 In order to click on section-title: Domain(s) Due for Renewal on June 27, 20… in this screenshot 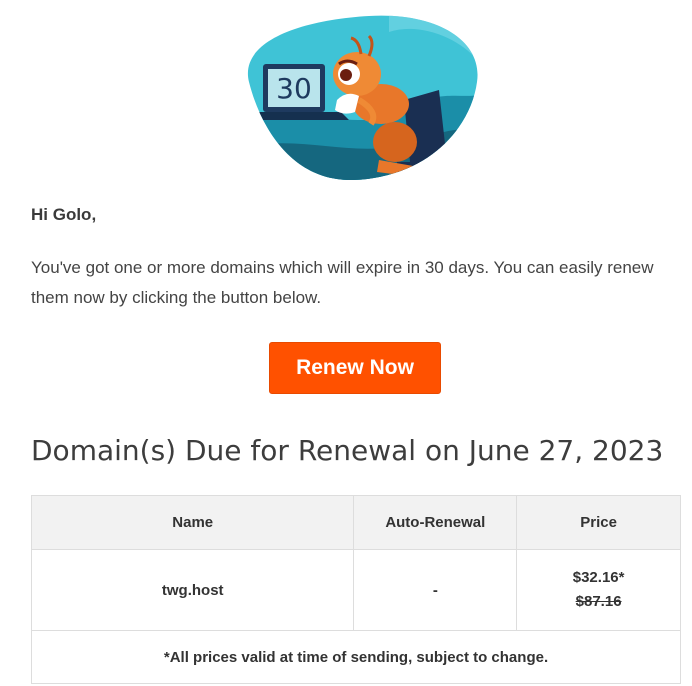, I will do `click(347, 450)`.